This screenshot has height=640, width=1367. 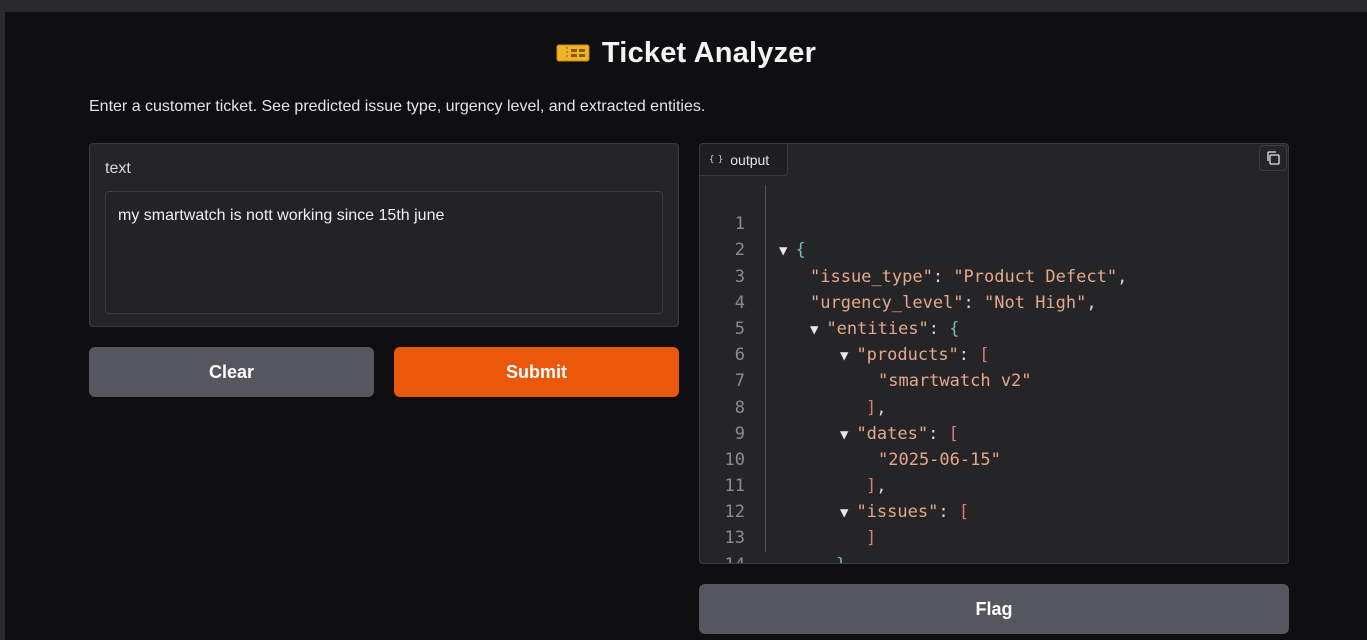 What do you see at coordinates (994, 248) in the screenshot?
I see `json-line: 2 "issue_type": "Product Defect",` at bounding box center [994, 248].